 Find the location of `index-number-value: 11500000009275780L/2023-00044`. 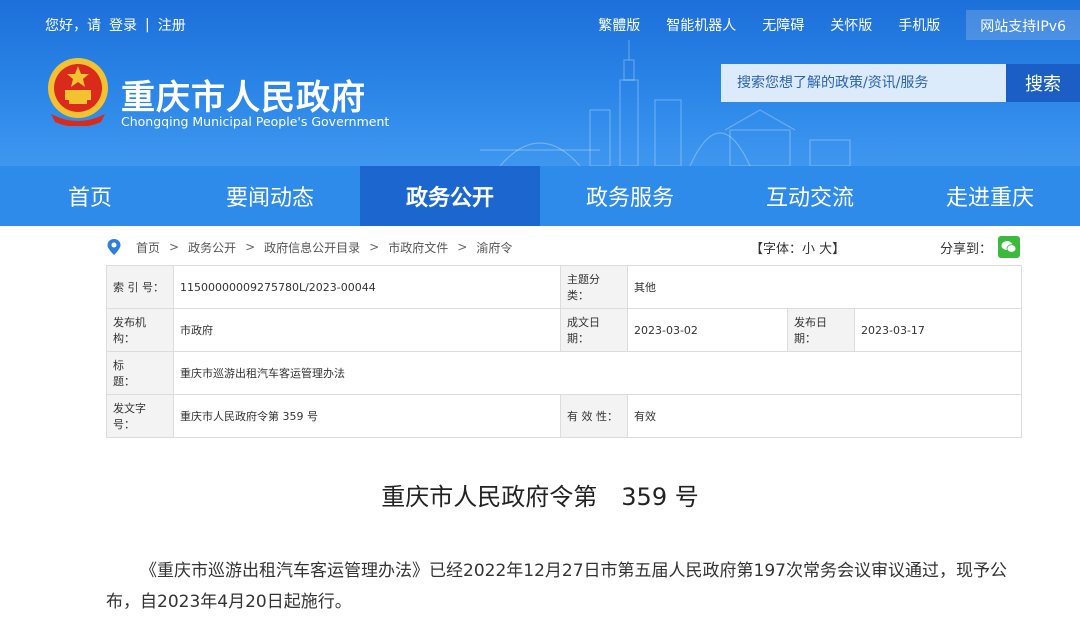

index-number-value: 11500000009275780L/2023-00044 is located at coordinates (367, 287).